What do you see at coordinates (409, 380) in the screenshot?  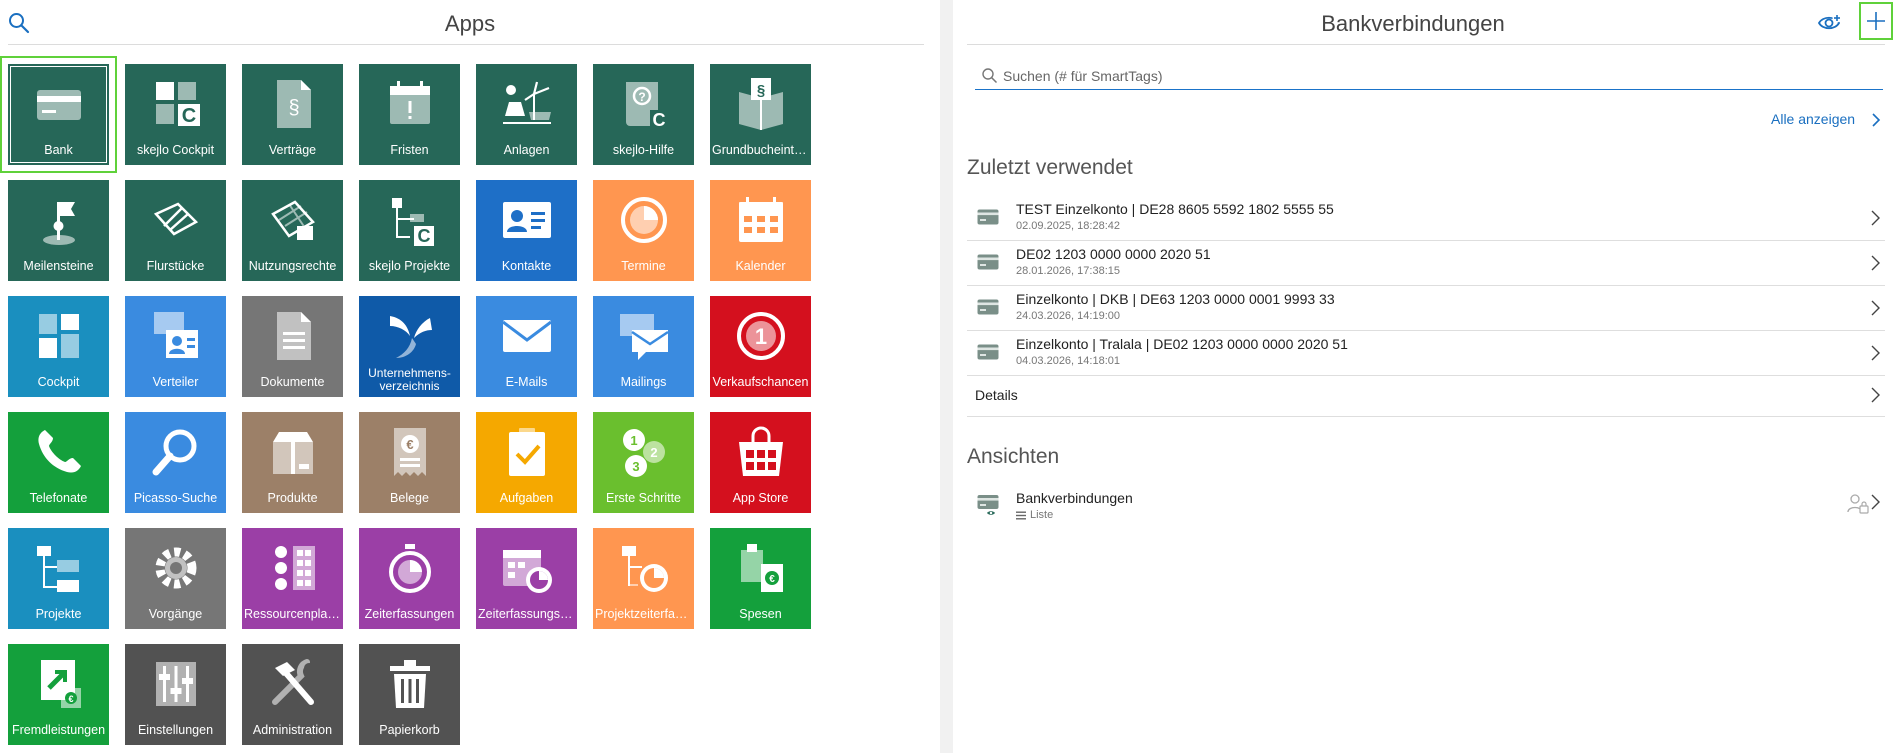 I see `app-tile-label: Unternehmens-verzeichnis` at bounding box center [409, 380].